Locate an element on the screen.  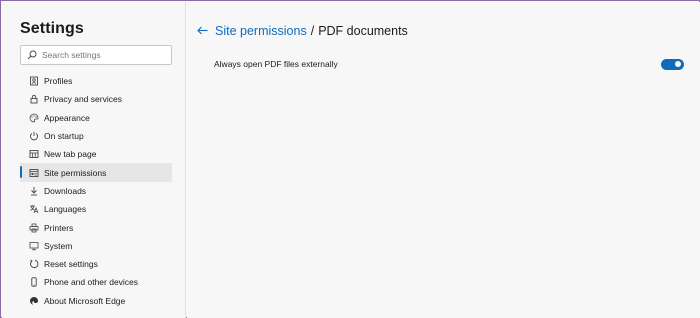
sidebar-item-new-tab-page: New tab page is located at coordinates (96, 154).